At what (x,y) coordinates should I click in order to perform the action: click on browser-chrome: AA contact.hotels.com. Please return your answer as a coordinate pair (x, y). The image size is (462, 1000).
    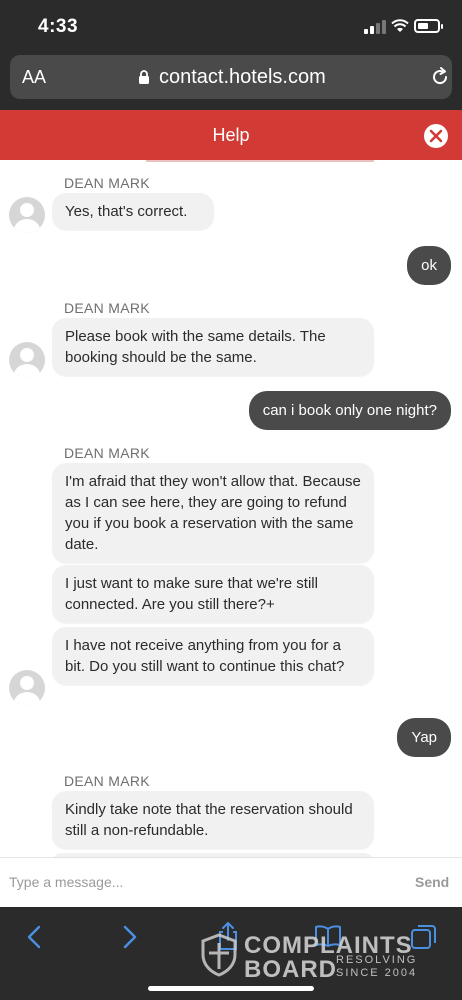
    Looking at the image, I should click on (231, 80).